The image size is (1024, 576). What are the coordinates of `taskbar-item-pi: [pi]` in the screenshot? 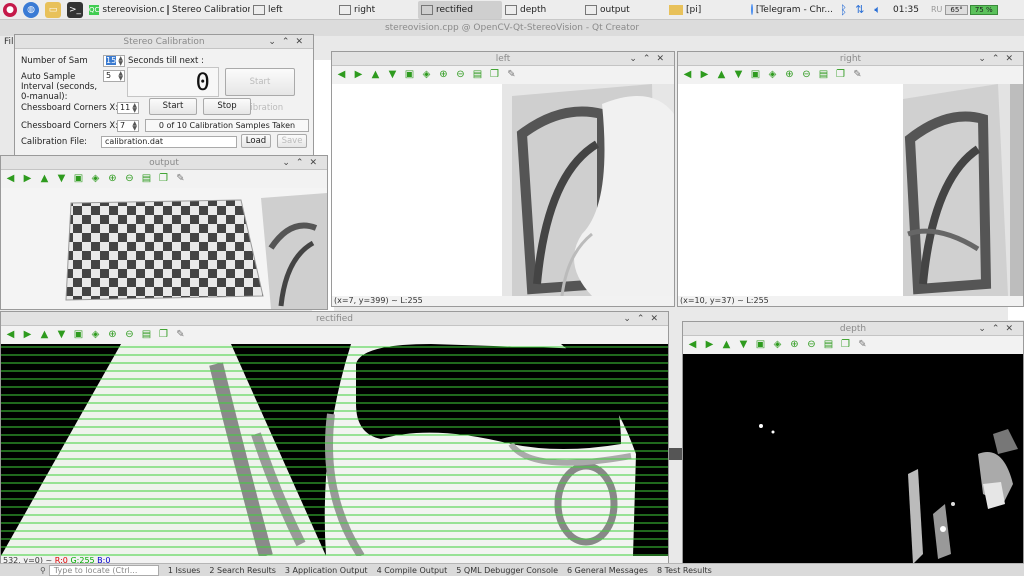 It's located at (707, 10).